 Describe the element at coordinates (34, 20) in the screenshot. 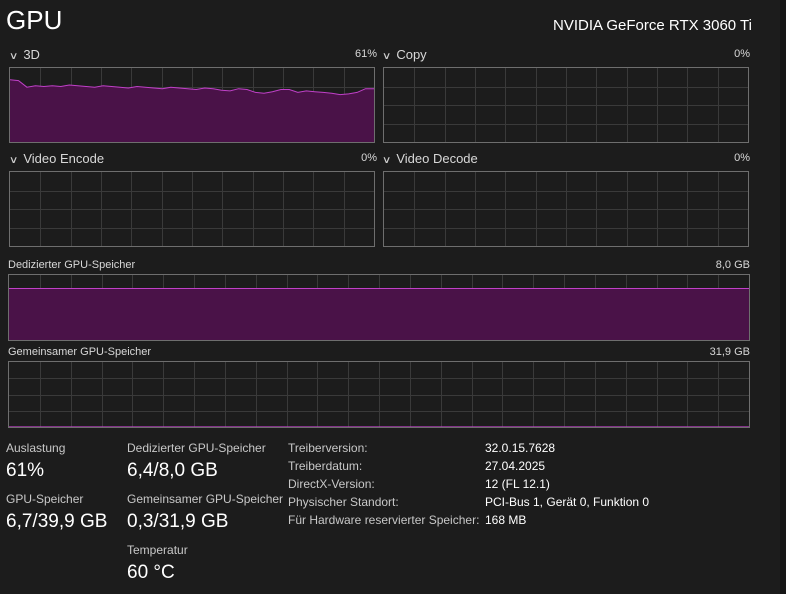

I see `page-title: GPU` at that location.